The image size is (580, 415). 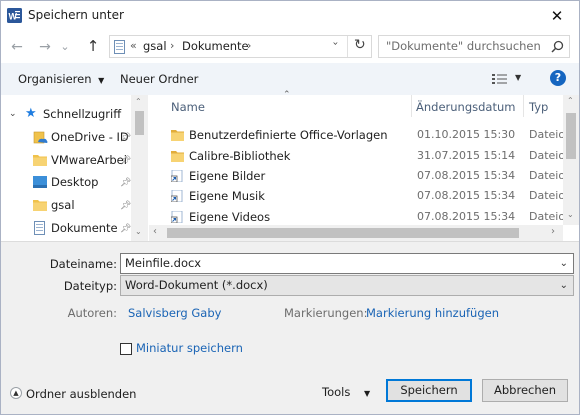 What do you see at coordinates (155, 231) in the screenshot?
I see `scroll-left-icon: ‹` at bounding box center [155, 231].